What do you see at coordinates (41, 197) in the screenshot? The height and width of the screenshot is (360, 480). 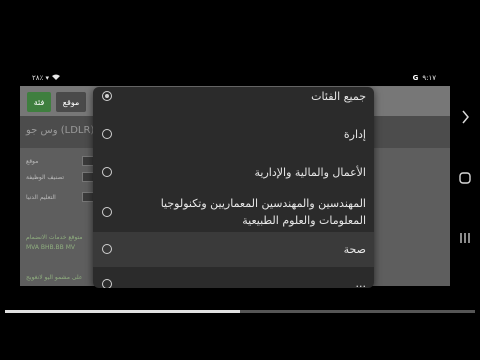 I see `field-education-label: التعليم الدنيا` at bounding box center [41, 197].